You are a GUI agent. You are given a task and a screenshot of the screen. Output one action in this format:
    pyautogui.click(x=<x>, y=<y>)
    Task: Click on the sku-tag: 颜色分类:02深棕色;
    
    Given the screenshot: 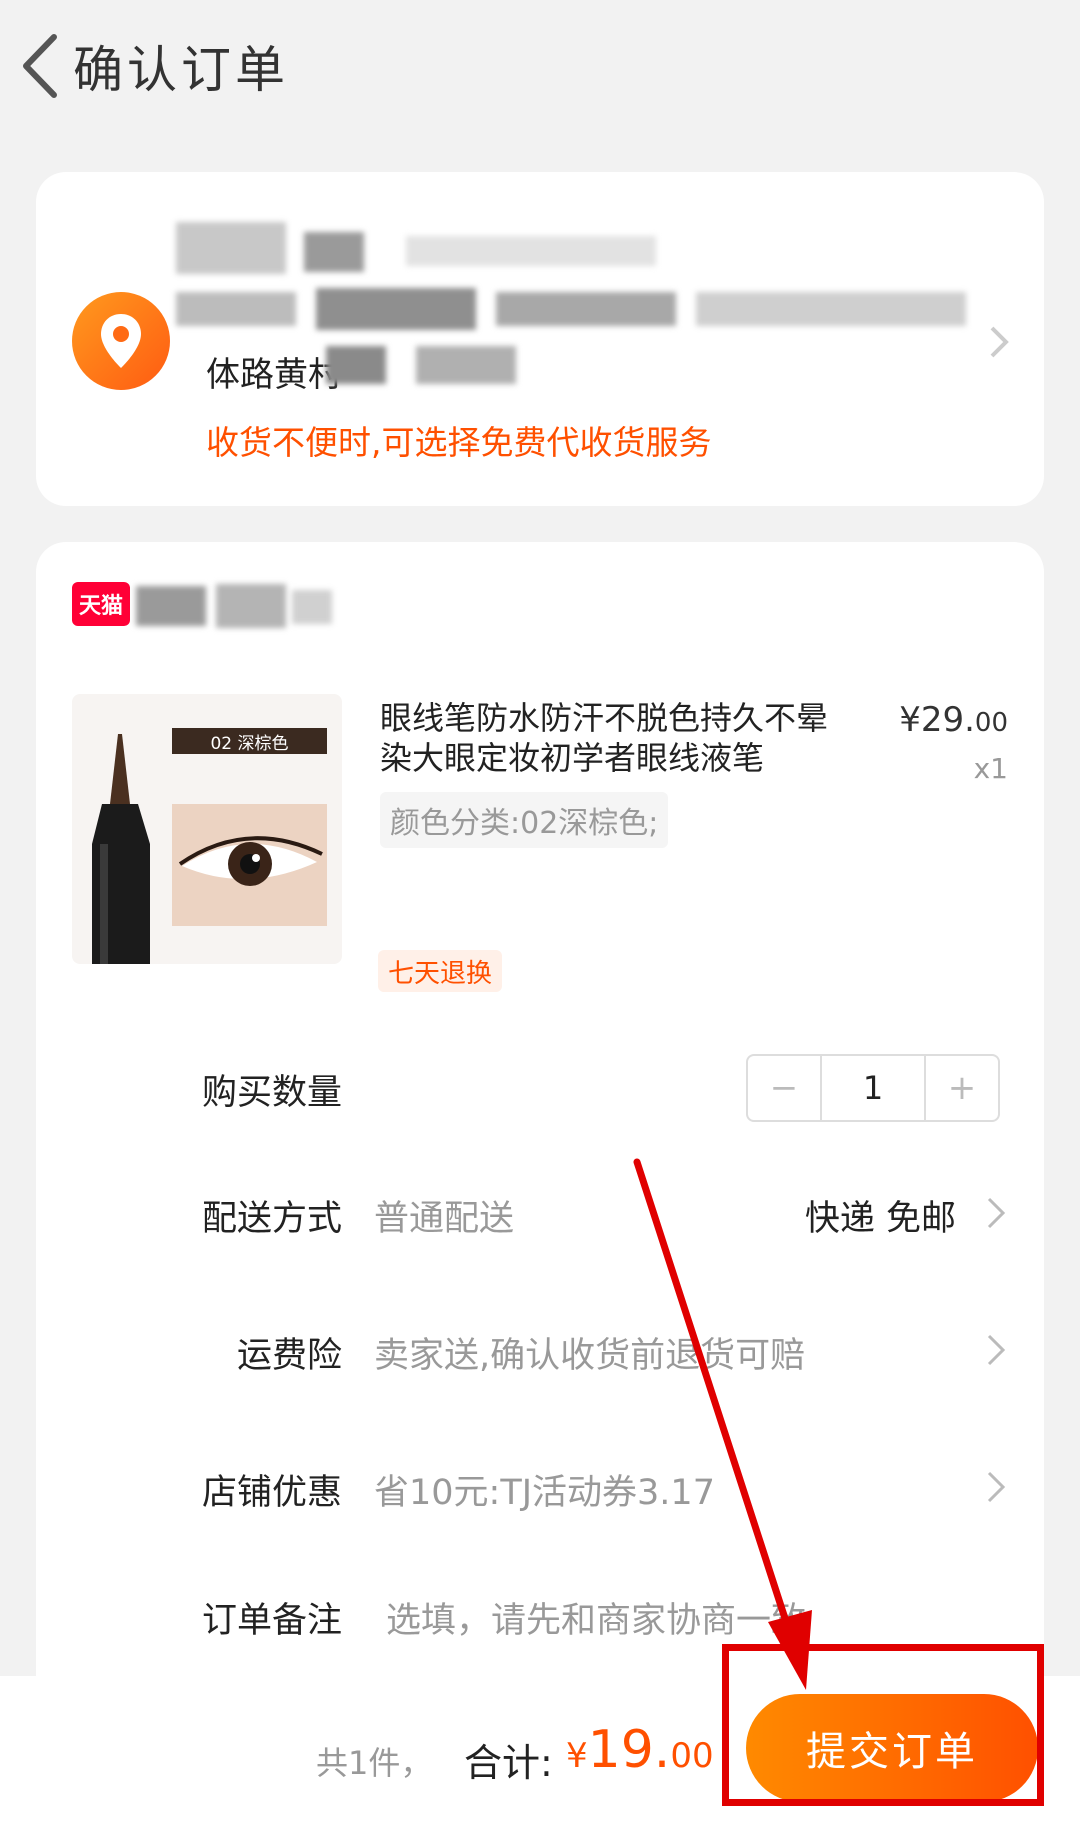 What is the action you would take?
    pyautogui.click(x=524, y=820)
    